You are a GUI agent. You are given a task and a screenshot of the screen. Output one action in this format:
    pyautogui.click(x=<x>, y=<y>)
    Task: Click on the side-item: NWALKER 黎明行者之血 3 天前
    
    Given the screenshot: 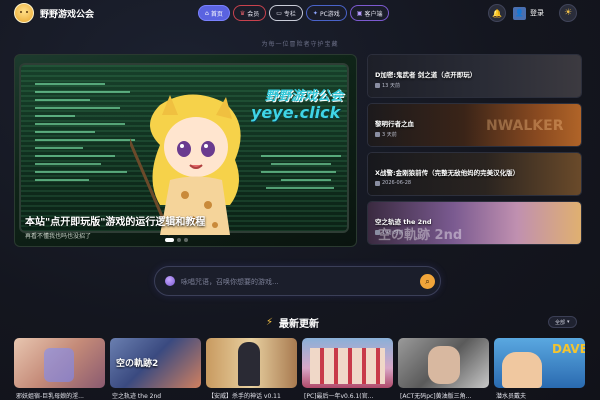 What is the action you would take?
    pyautogui.click(x=474, y=125)
    